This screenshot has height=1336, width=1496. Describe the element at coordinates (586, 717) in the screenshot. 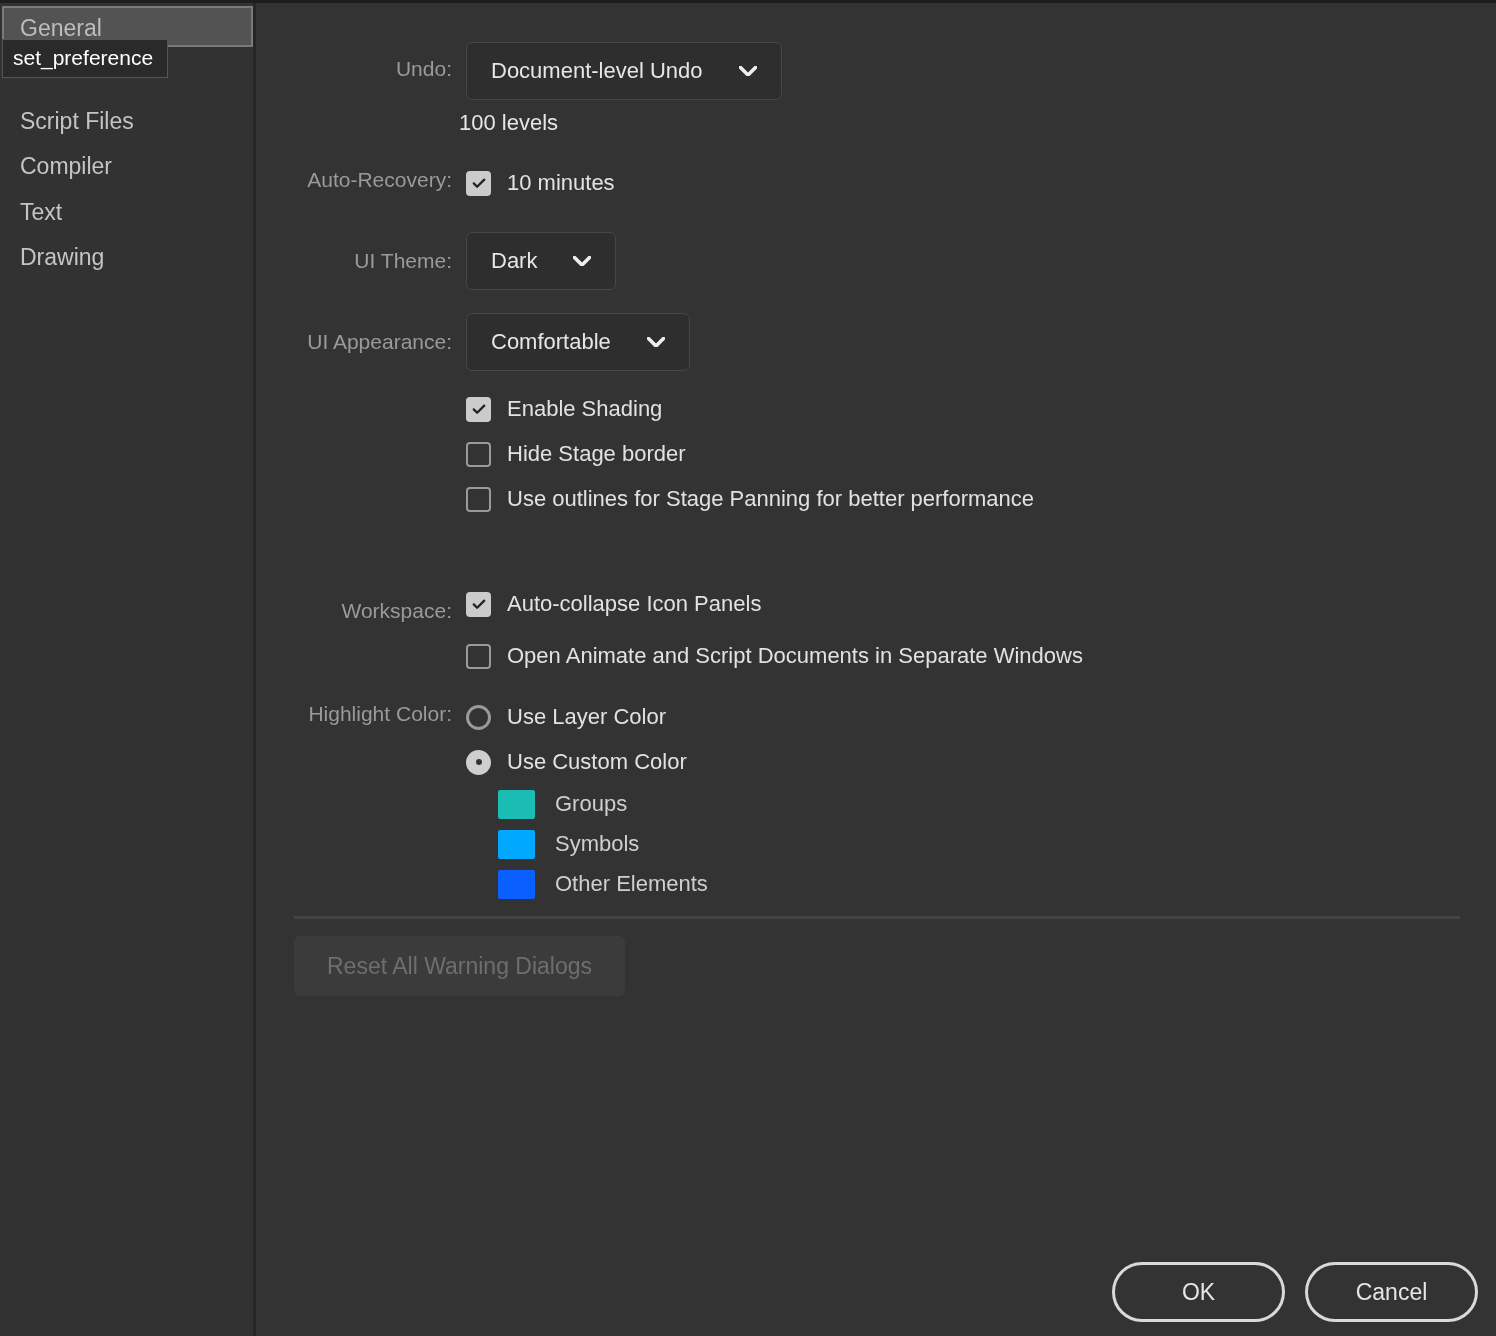

I see `radio-label: Use Layer Color` at that location.